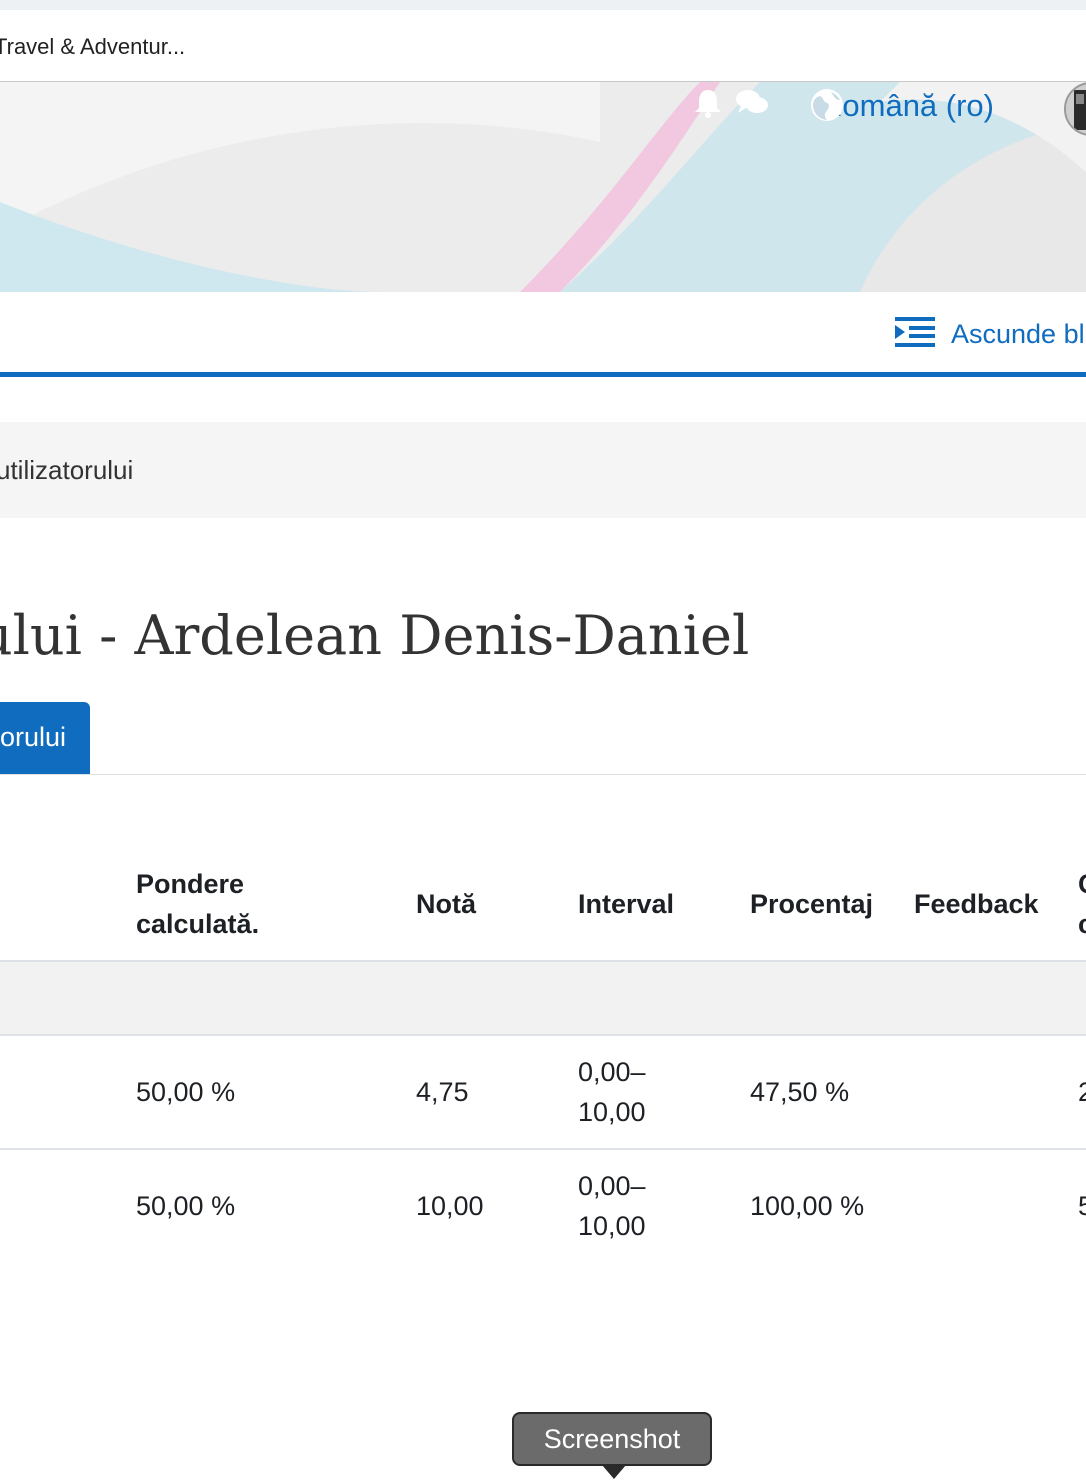 The image size is (1086, 1480). I want to click on header-contribution: C c, so click(1082, 904).